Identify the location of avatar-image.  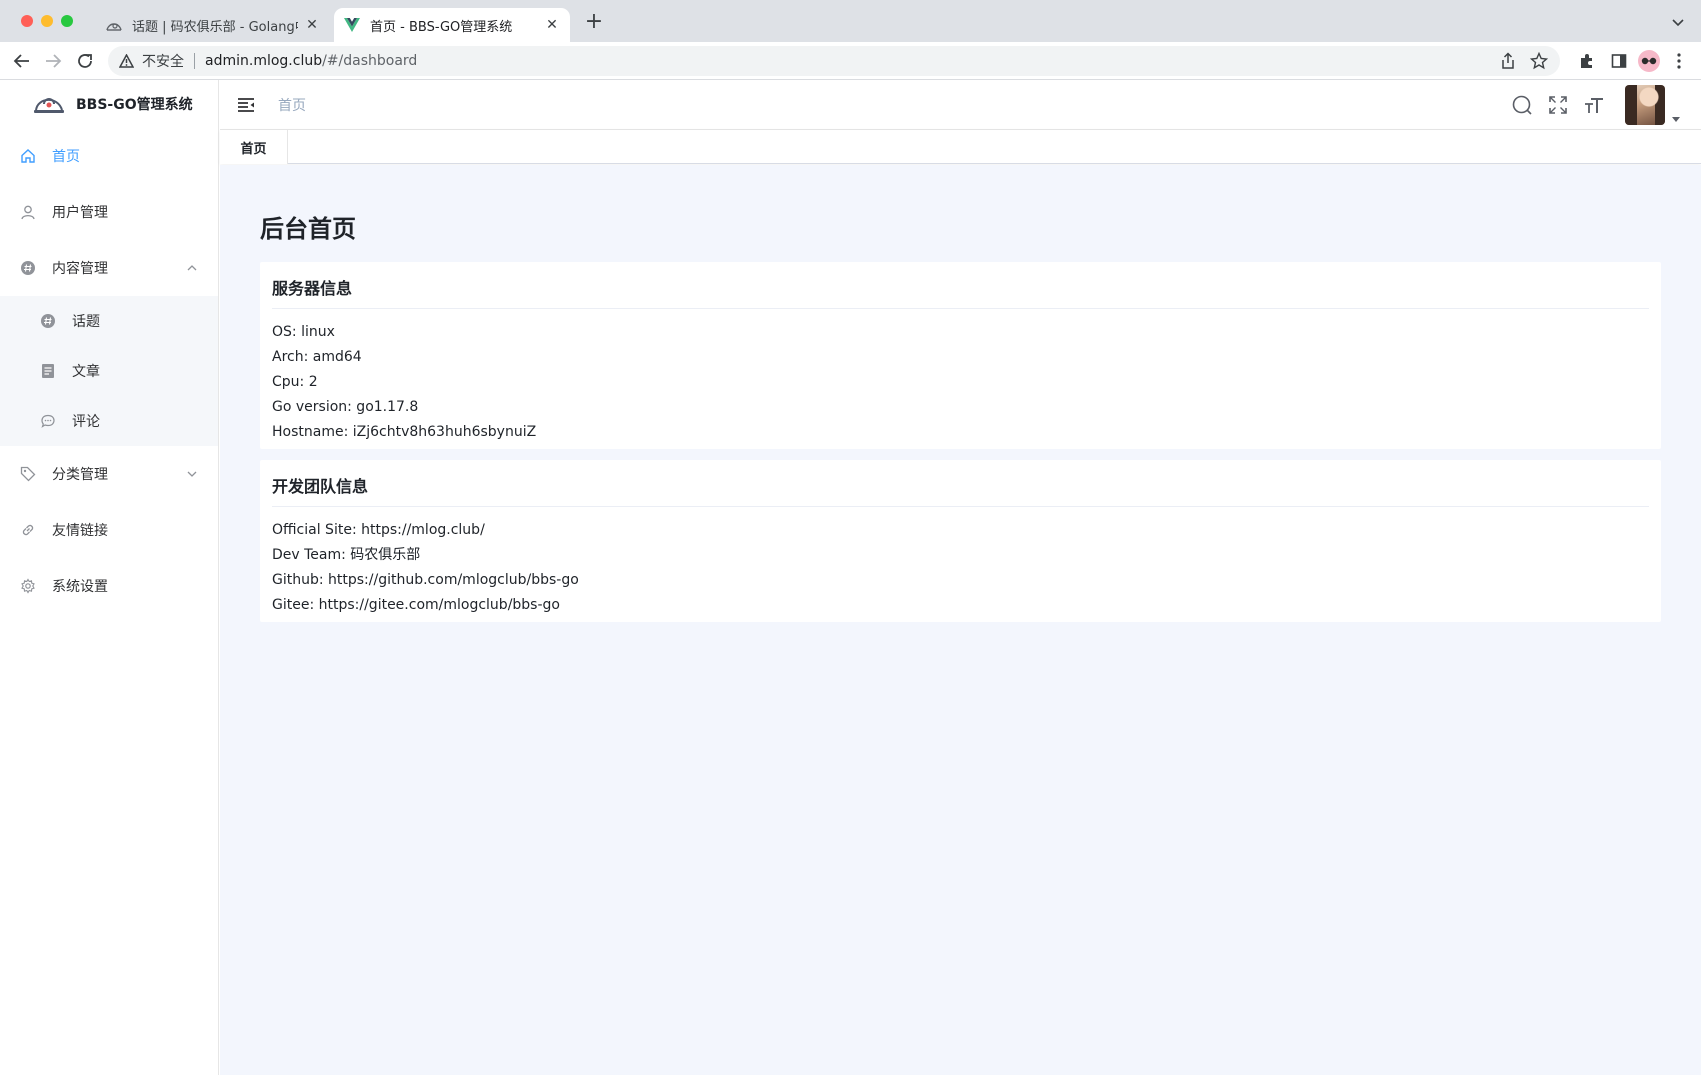
(1645, 105).